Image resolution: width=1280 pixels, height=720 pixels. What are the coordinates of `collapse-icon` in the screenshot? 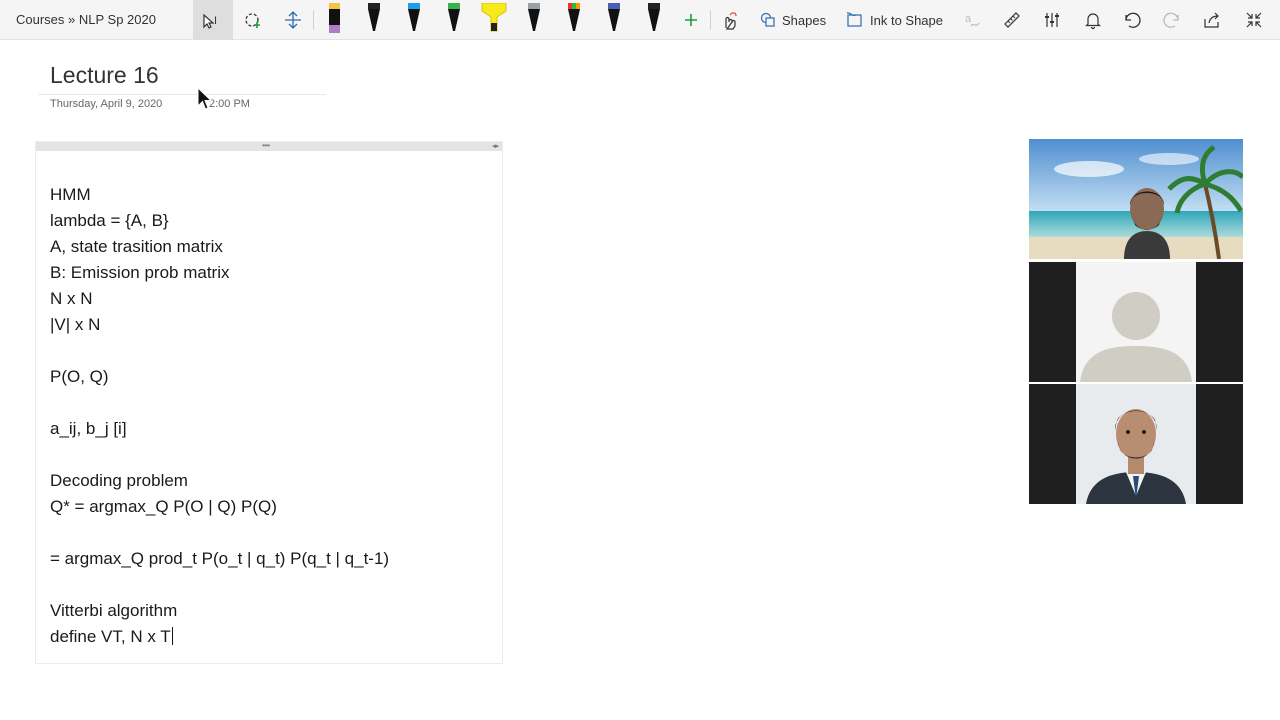 It's located at (1254, 20).